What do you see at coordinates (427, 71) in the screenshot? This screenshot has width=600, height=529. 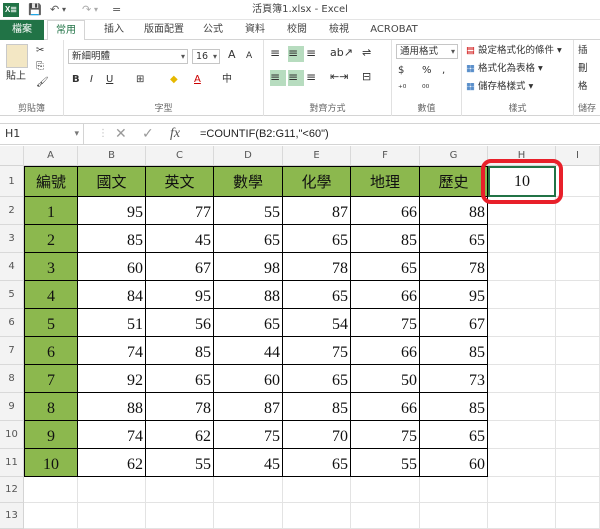 I see `percent-button: %` at bounding box center [427, 71].